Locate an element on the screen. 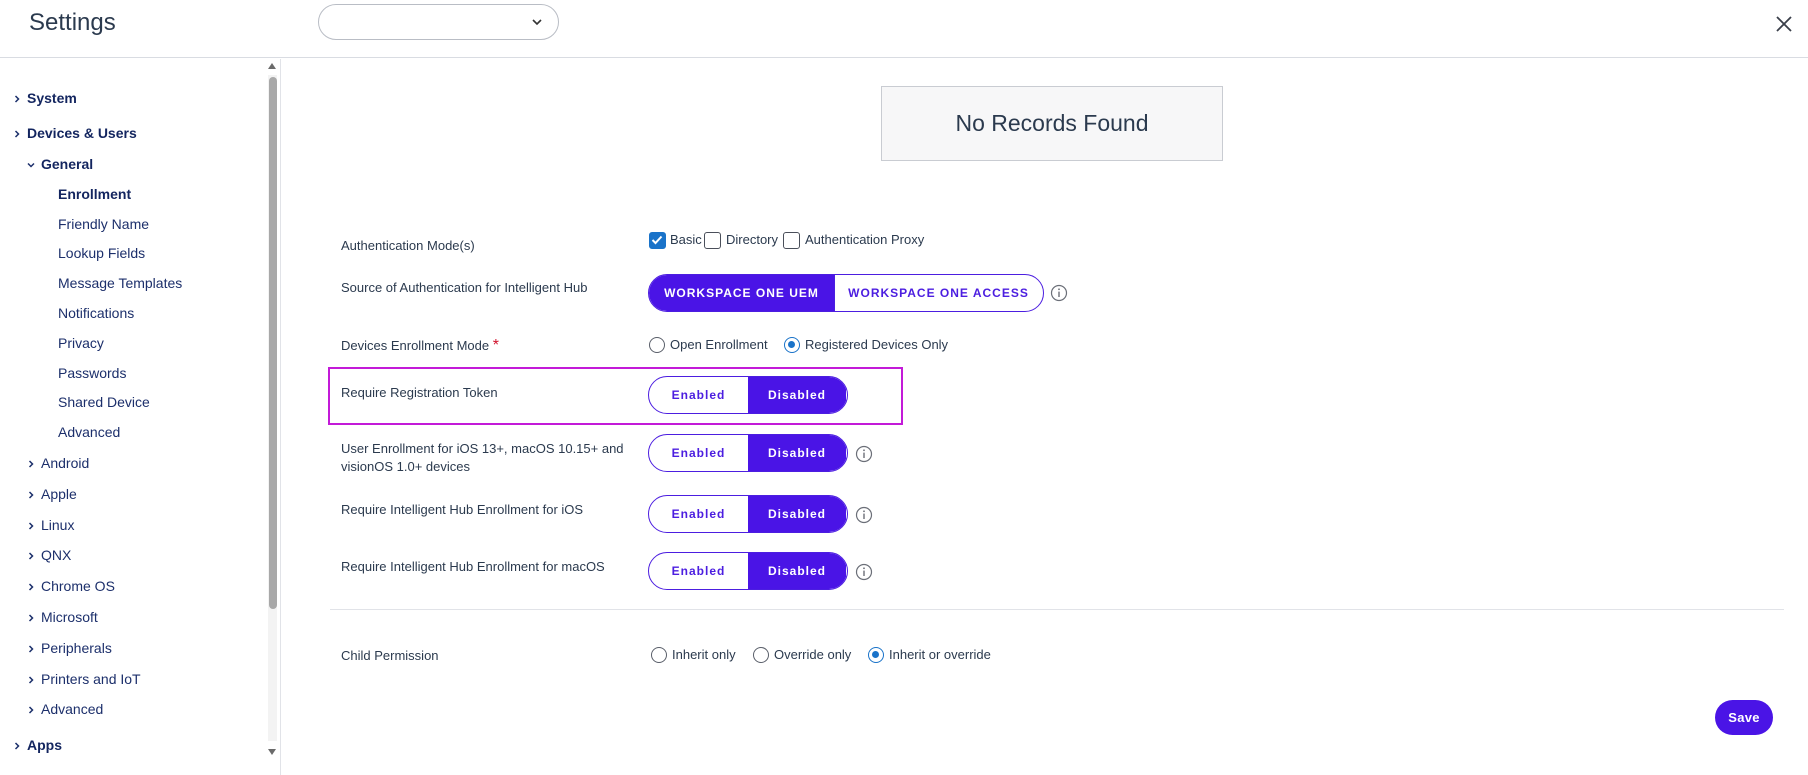 The image size is (1808, 775). child-permission-label: Child Permission is located at coordinates (390, 655).